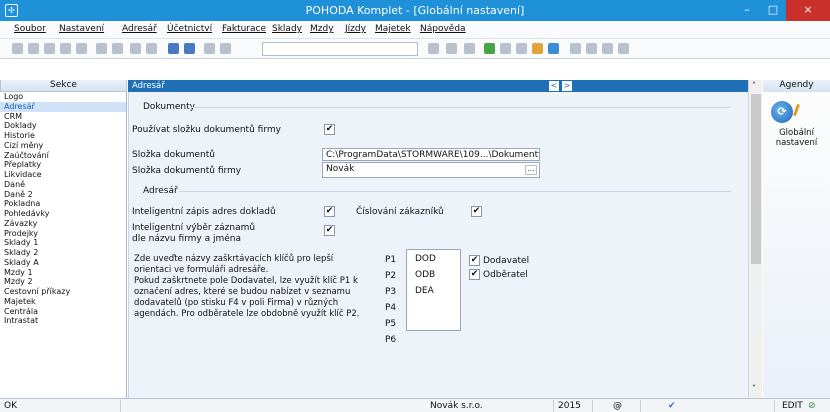 This screenshot has height=412, width=830. What do you see at coordinates (796, 133) in the screenshot?
I see `agenda-label-line1: Globální` at bounding box center [796, 133].